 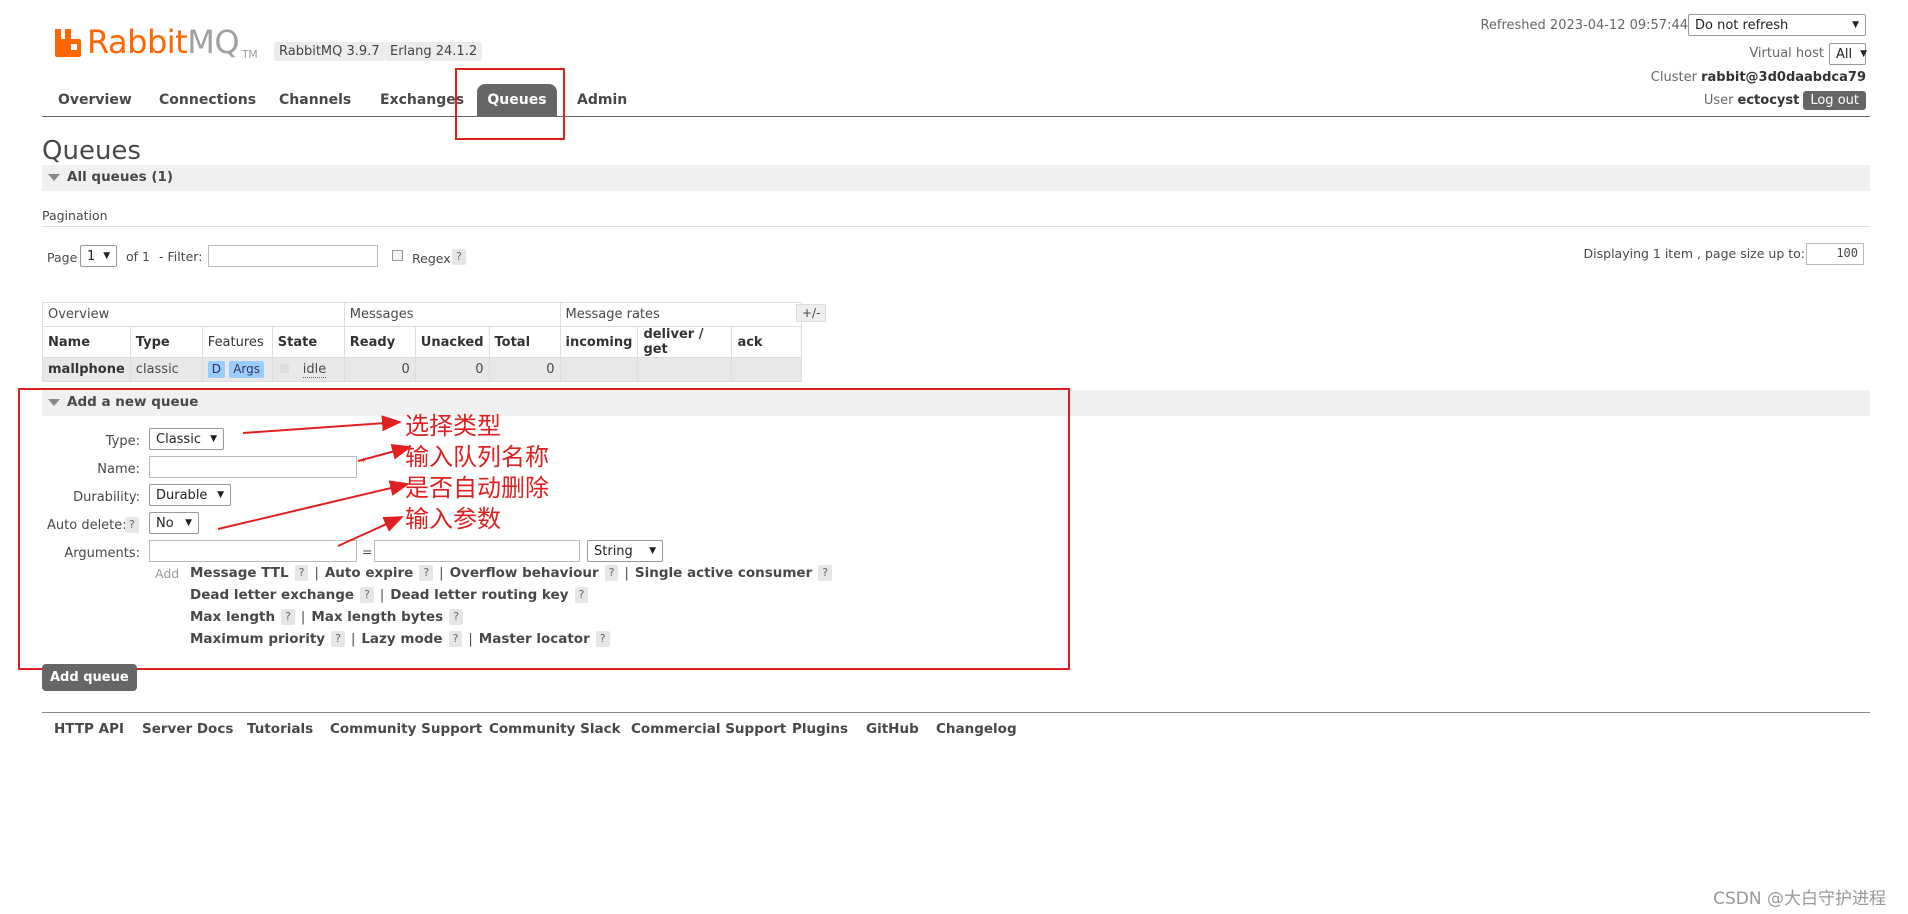 What do you see at coordinates (956, 712) in the screenshot?
I see `footer-divider` at bounding box center [956, 712].